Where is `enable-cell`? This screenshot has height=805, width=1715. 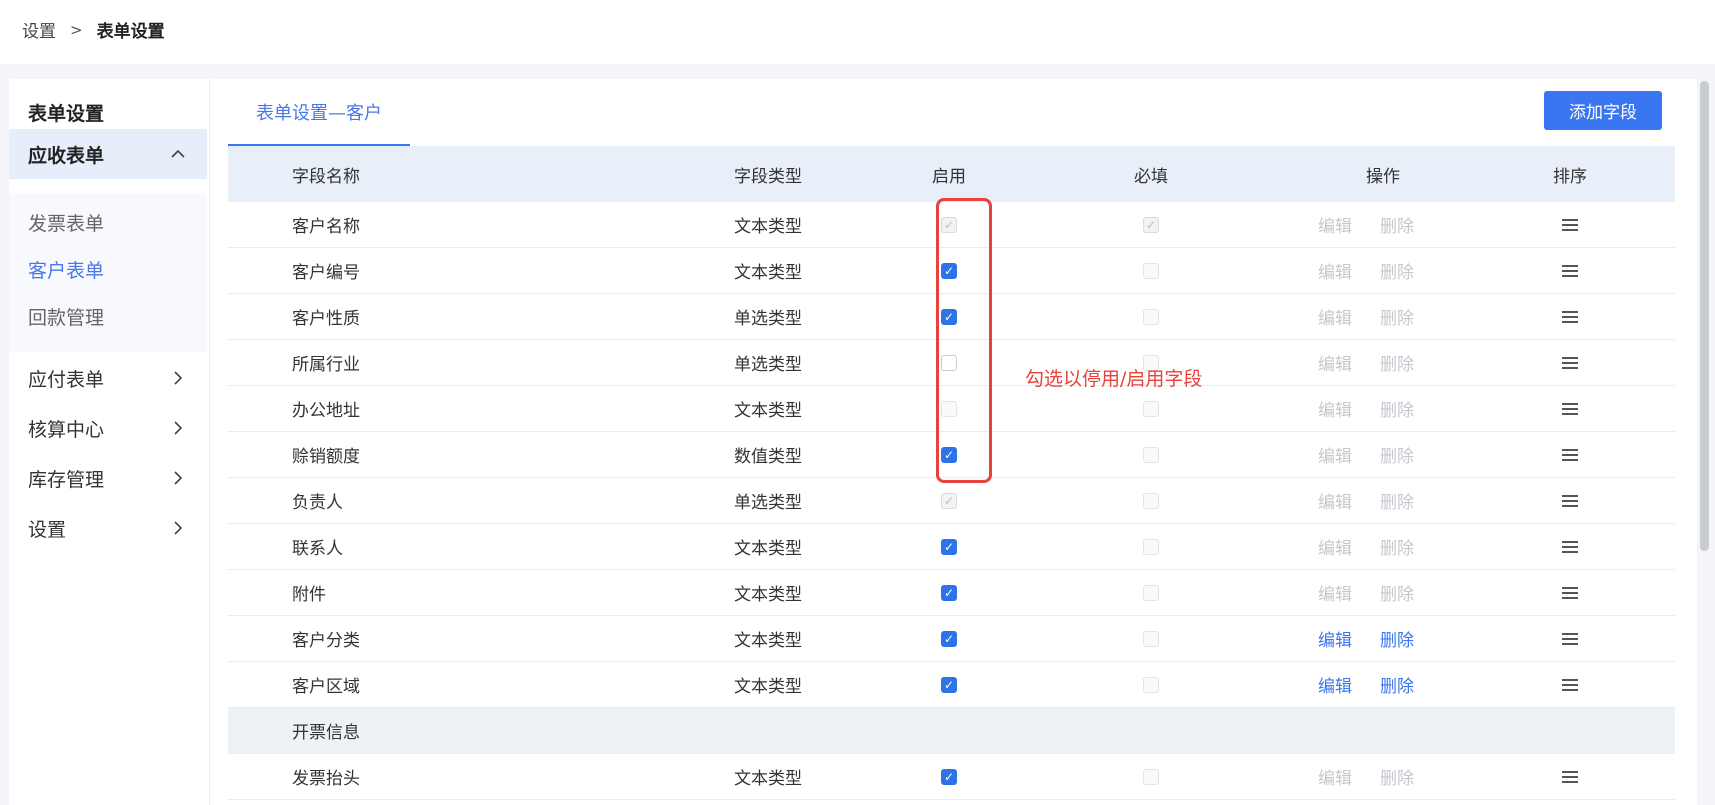
enable-cell is located at coordinates (949, 362).